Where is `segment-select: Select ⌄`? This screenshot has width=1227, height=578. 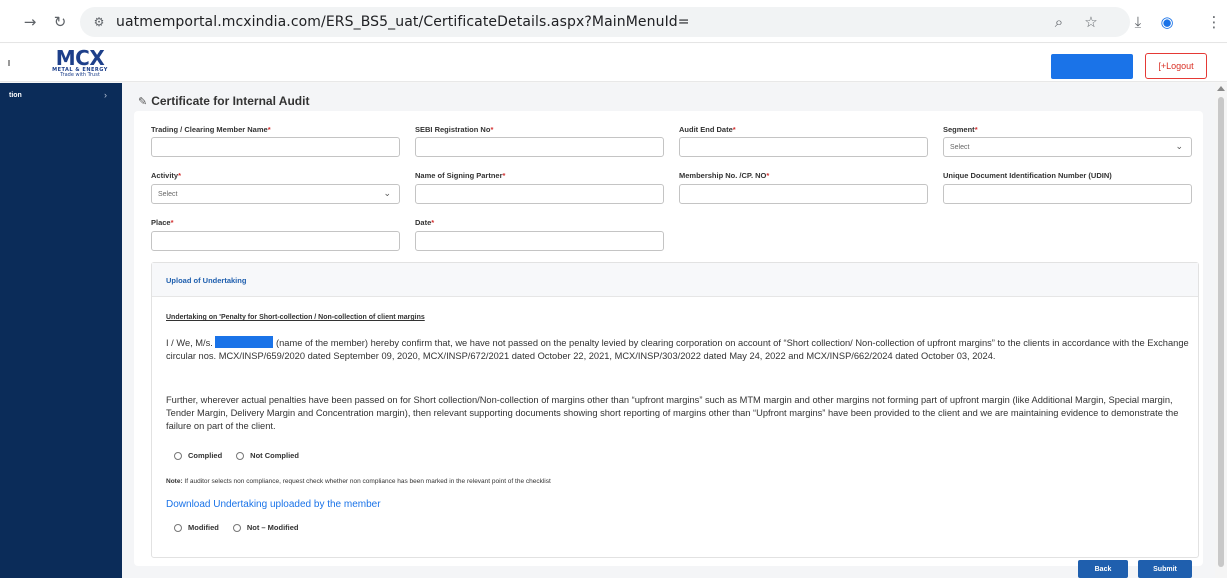 segment-select: Select ⌄ is located at coordinates (1067, 147).